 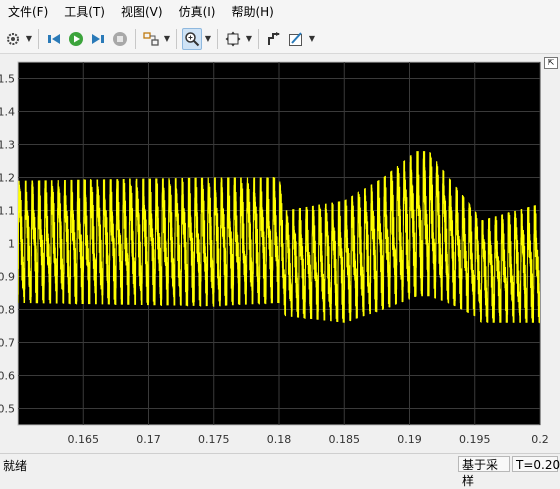 What do you see at coordinates (540, 439) in the screenshot?
I see `x-tick-label: 0.2` at bounding box center [540, 439].